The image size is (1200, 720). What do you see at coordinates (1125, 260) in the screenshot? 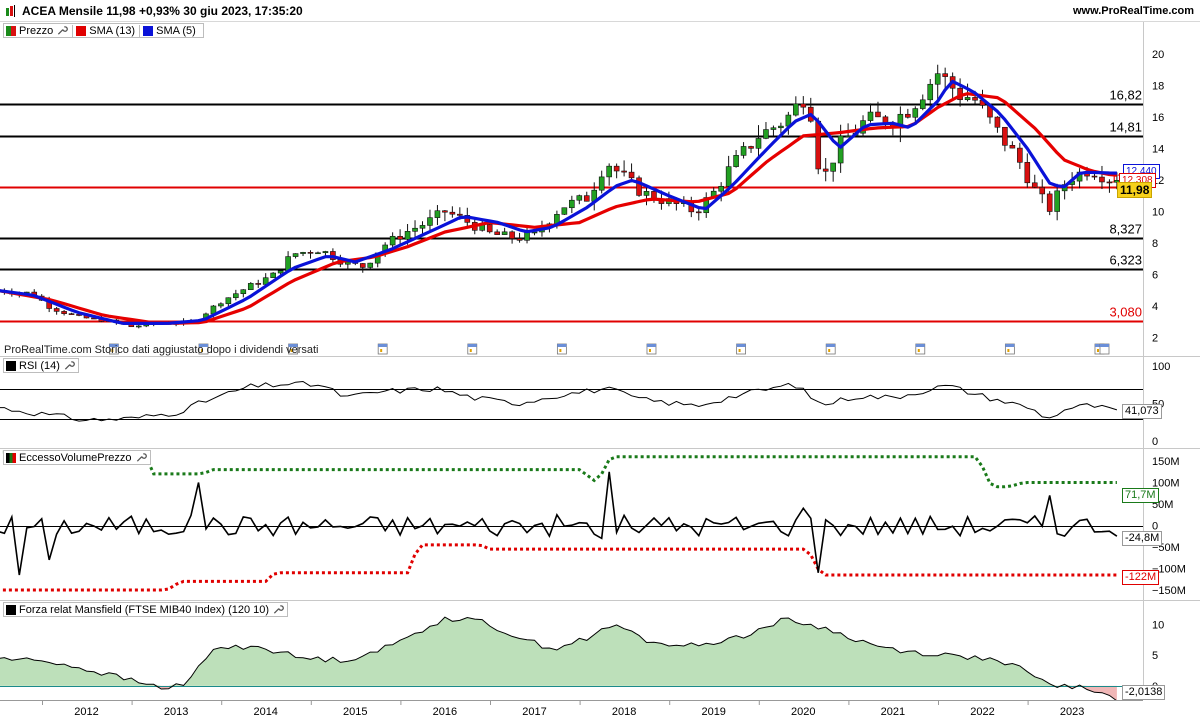
I see `level-label-4: 6,323` at bounding box center [1125, 260].